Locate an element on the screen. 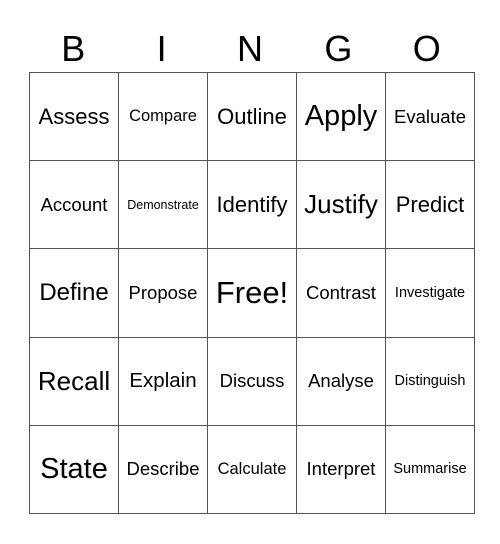 This screenshot has width=500, height=544. bingo-cell: Propose is located at coordinates (163, 293).